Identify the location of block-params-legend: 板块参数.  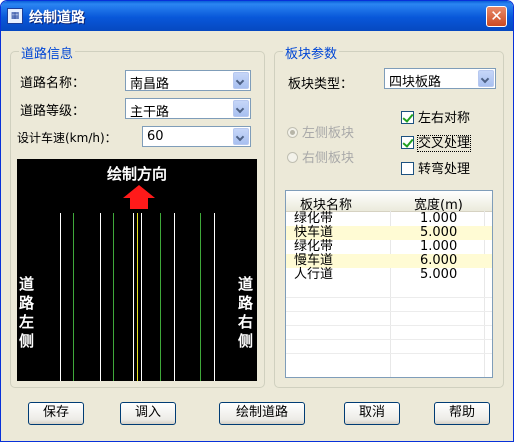
(311, 52).